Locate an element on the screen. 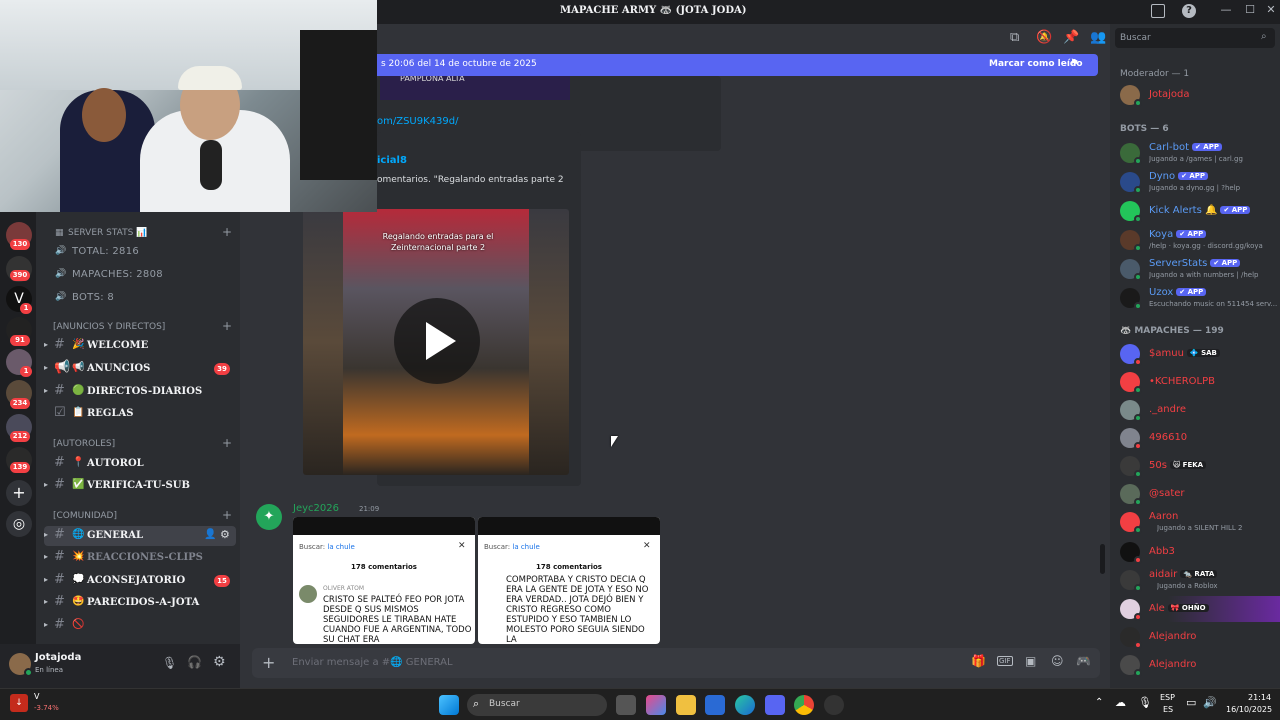  channel-aconsejatorio: ▸ # 💭 ACONSEJATORIO 15 is located at coordinates (140, 581).